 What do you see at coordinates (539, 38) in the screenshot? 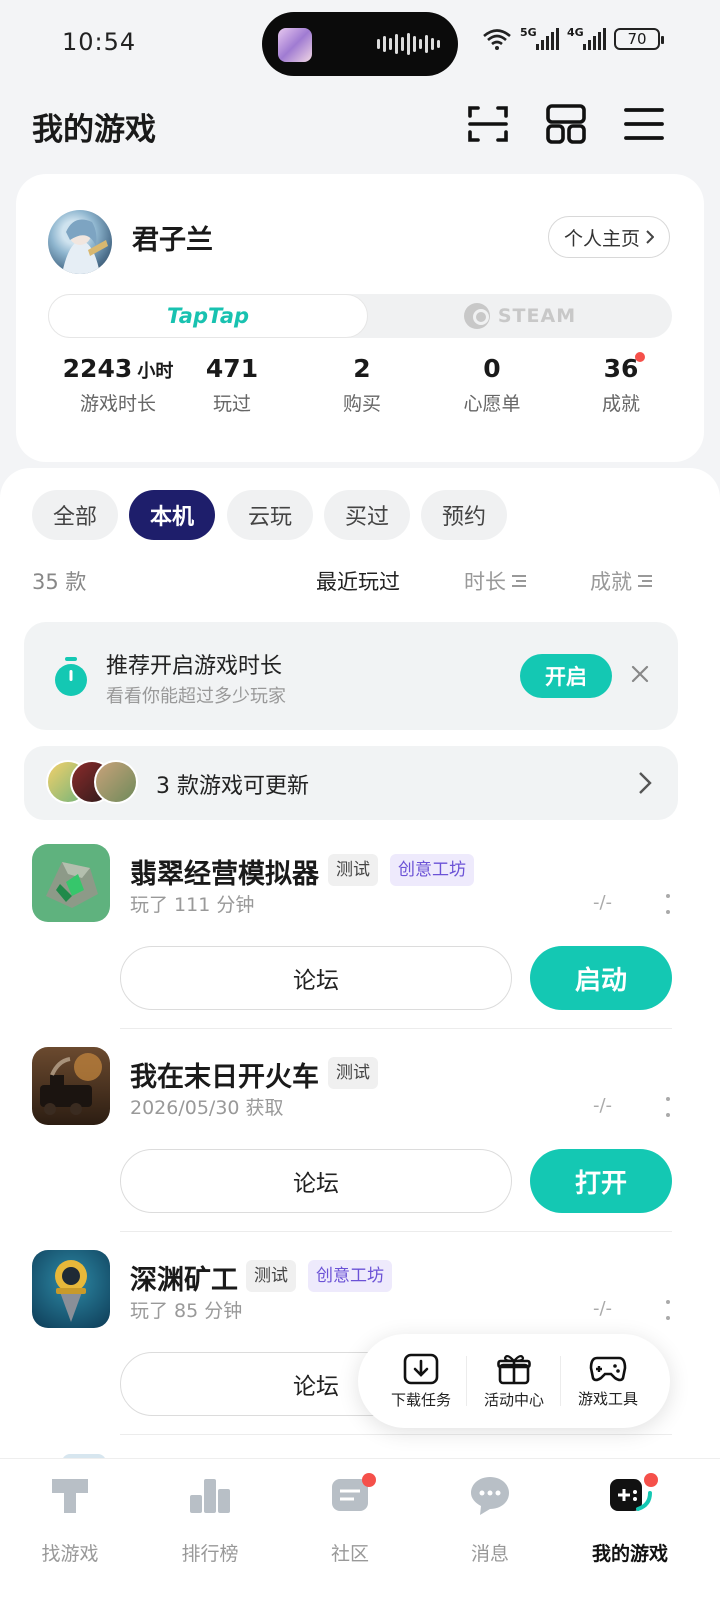
I see `signal-5g-icon: 5G` at bounding box center [539, 38].